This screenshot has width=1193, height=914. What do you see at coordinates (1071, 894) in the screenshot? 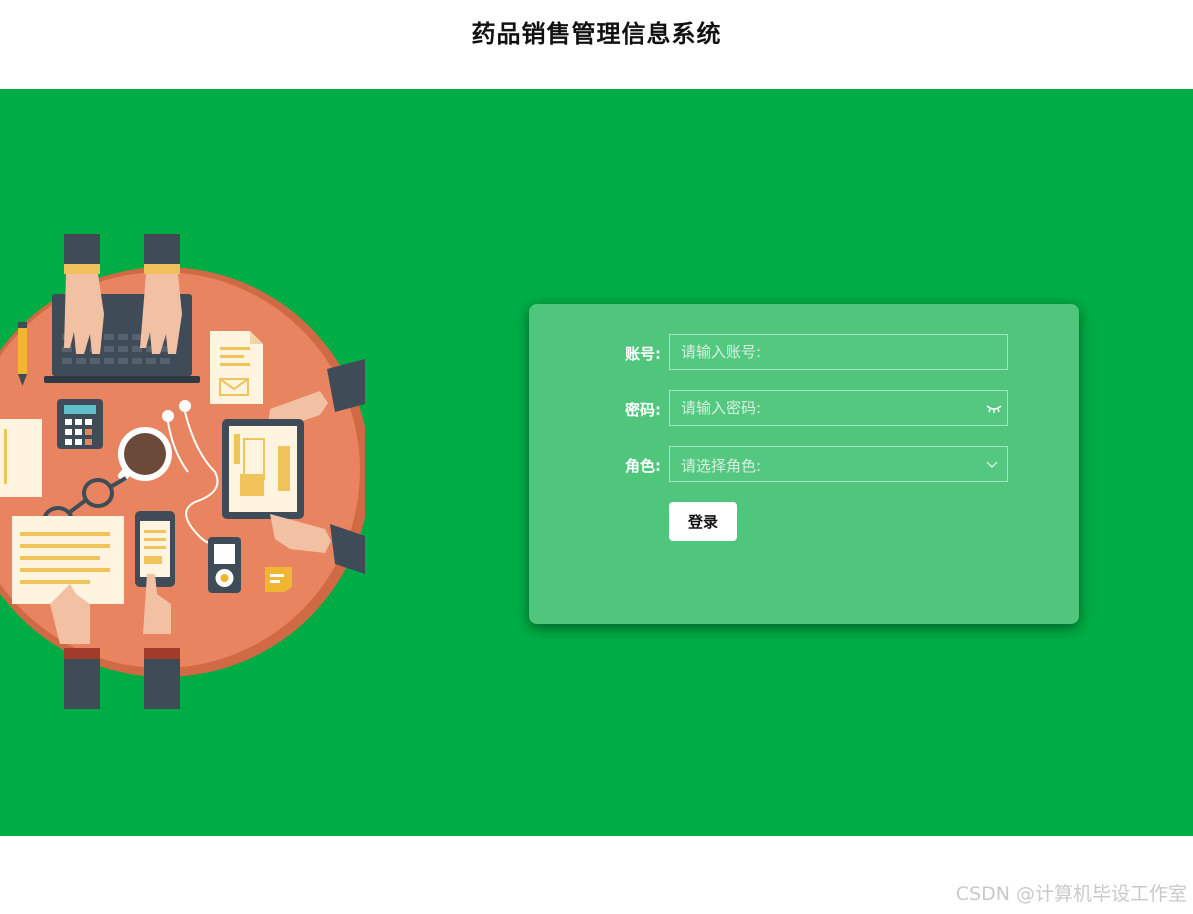
I see `watermark-text: CSDN @计算机毕设工作室` at bounding box center [1071, 894].